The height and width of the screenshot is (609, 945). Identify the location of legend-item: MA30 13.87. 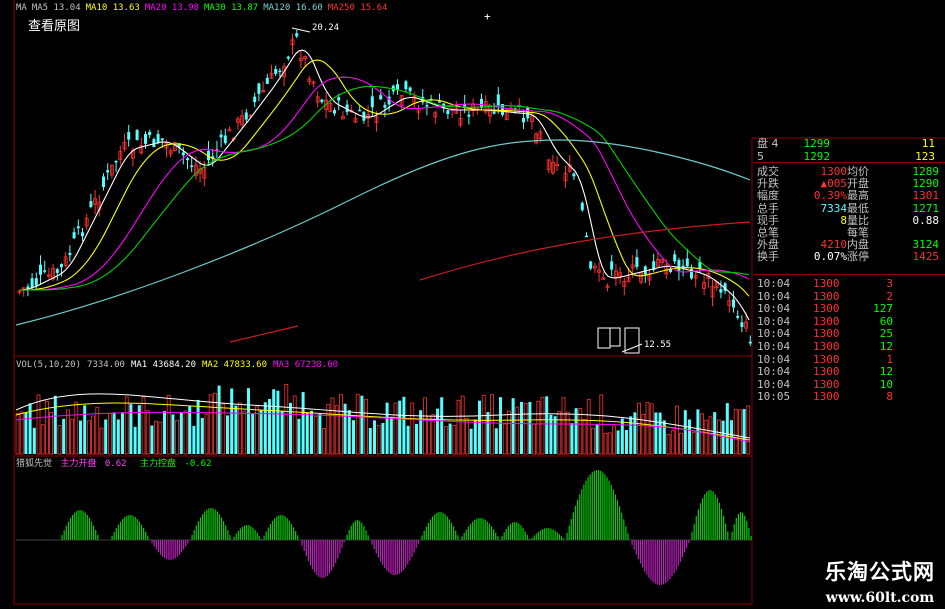
(231, 8).